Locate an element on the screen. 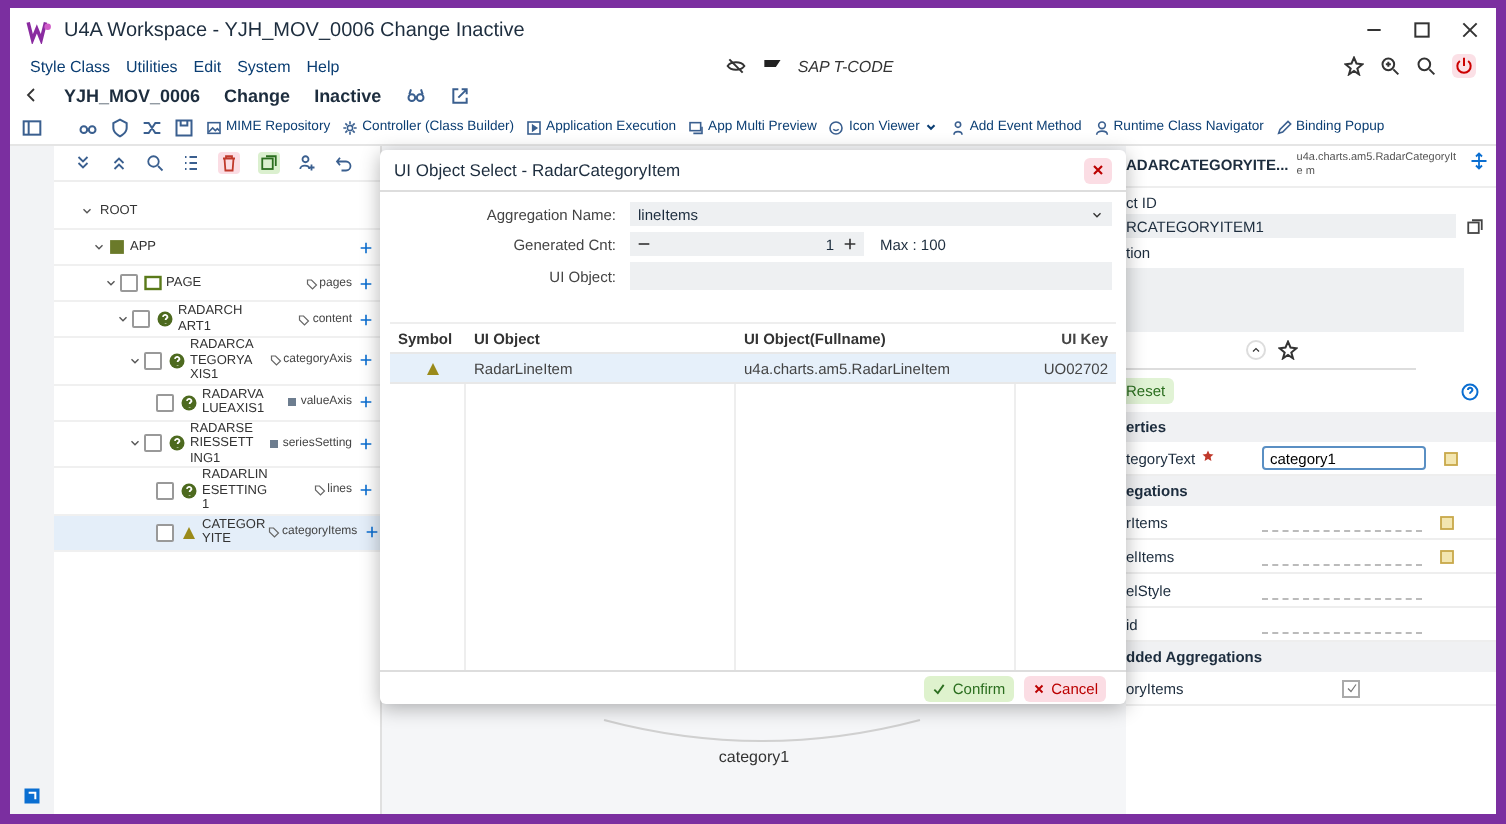  menu-item: Style Class is located at coordinates (70, 66).